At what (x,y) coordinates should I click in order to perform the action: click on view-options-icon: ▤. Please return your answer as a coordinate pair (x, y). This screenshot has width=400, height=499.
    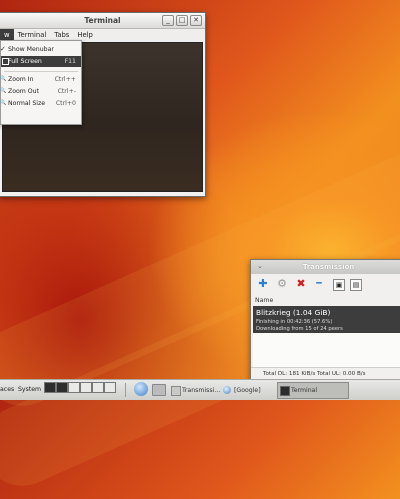
    Looking at the image, I should click on (356, 285).